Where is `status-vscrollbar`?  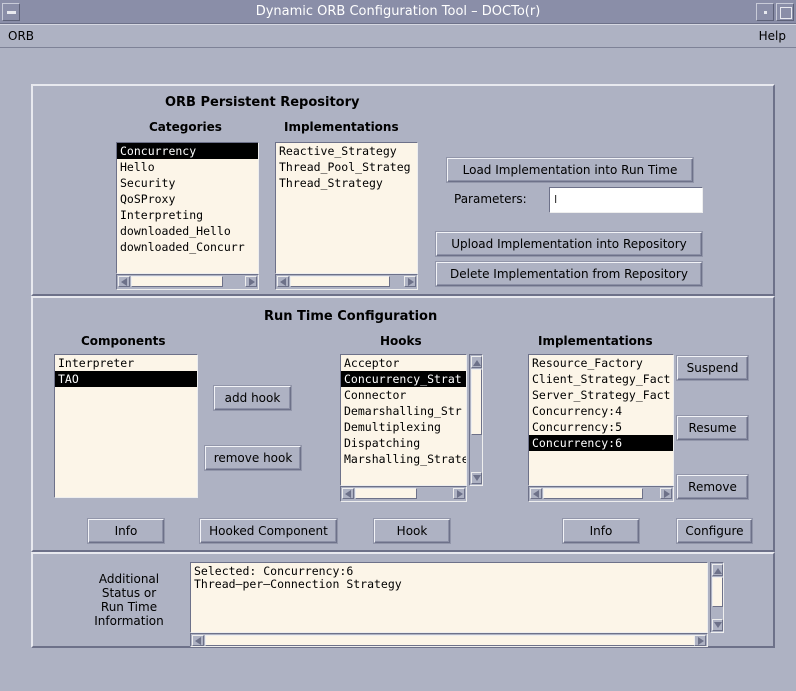 status-vscrollbar is located at coordinates (717, 597).